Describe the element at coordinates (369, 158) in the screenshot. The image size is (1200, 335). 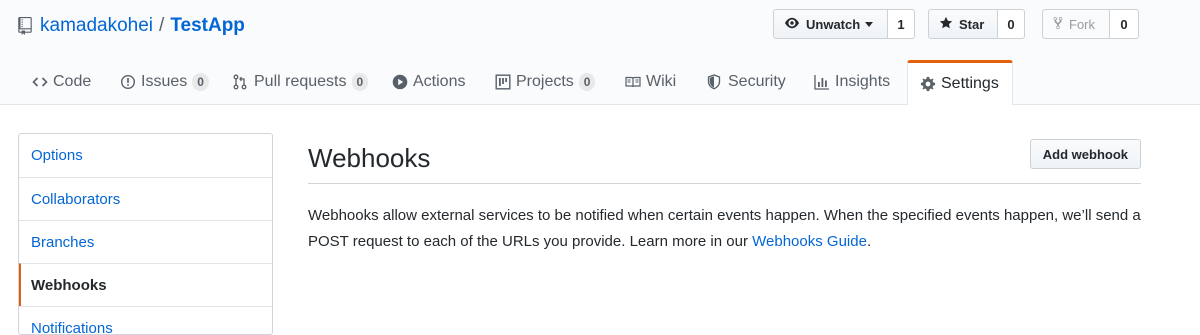
I see `page-title: Webhooks` at that location.